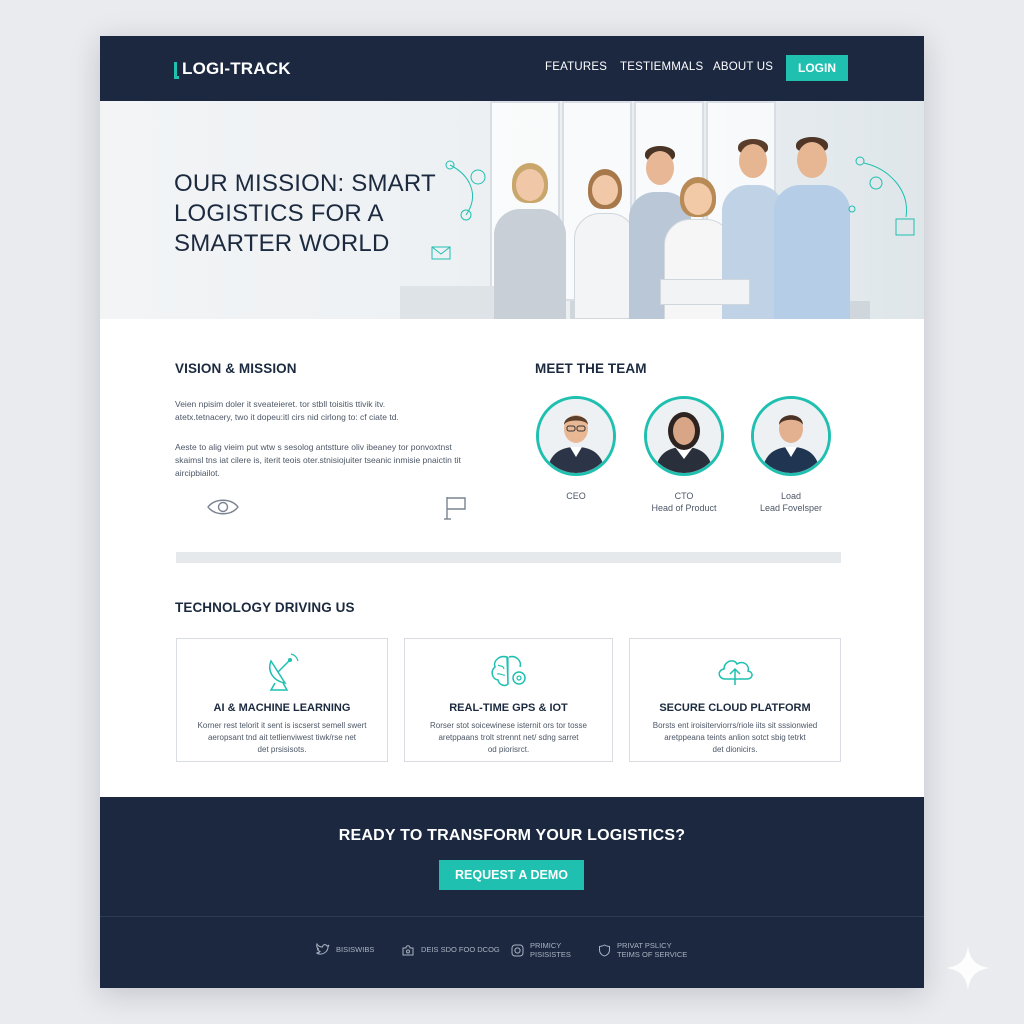 The width and height of the screenshot is (1024, 1024). What do you see at coordinates (197, 473) in the screenshot?
I see `mission-paragraph-line: aircipbiailot.` at bounding box center [197, 473].